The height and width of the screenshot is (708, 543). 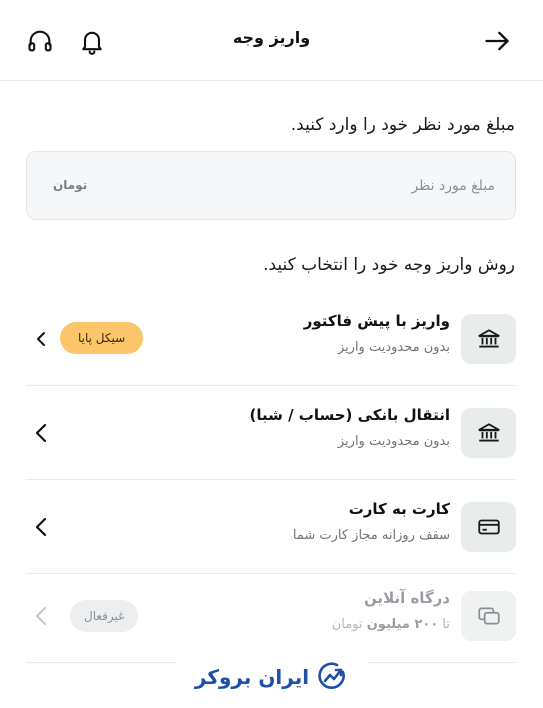 I want to click on subtitle-prefix: تا, so click(x=446, y=624).